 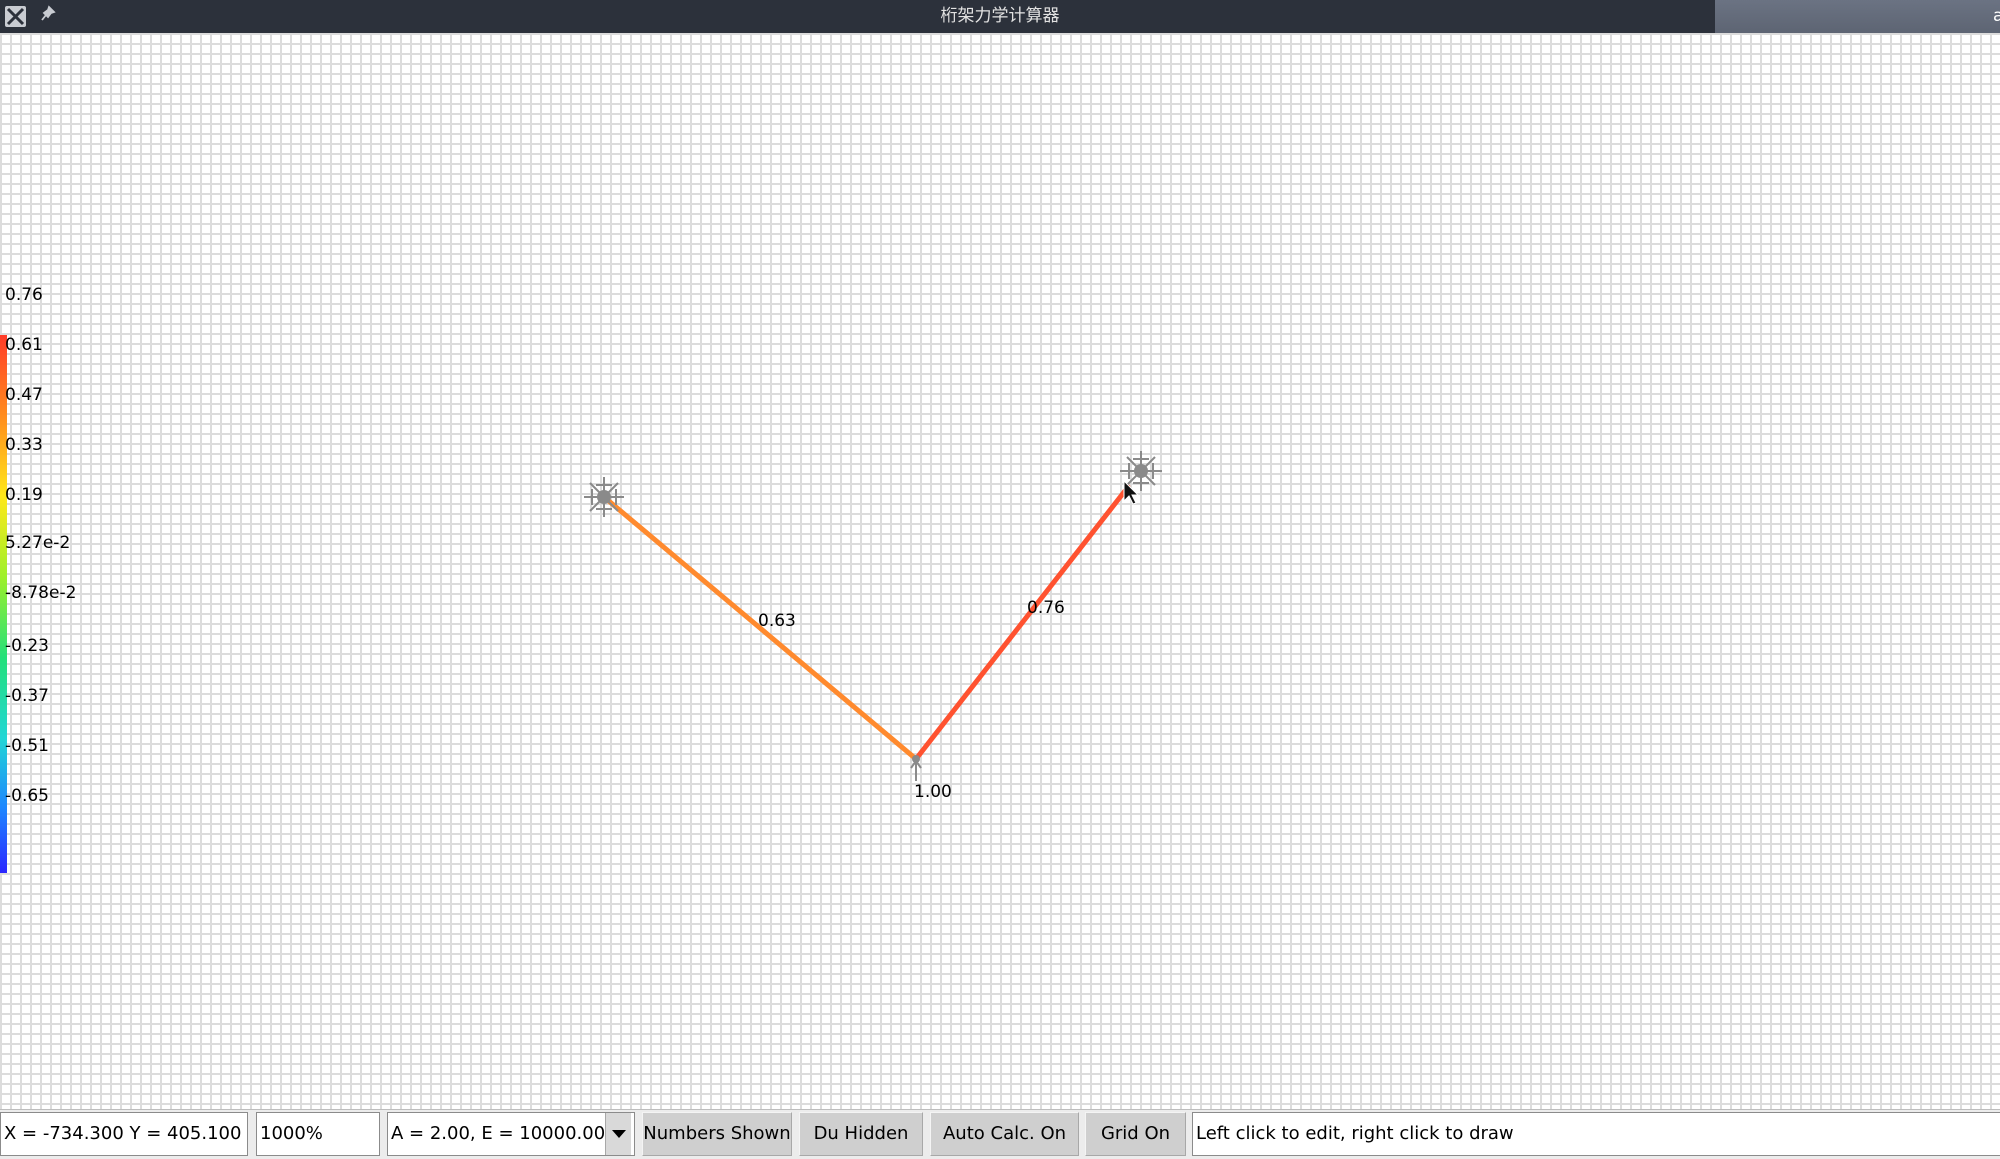 What do you see at coordinates (933, 792) in the screenshot?
I see `load-value-label: 1.00` at bounding box center [933, 792].